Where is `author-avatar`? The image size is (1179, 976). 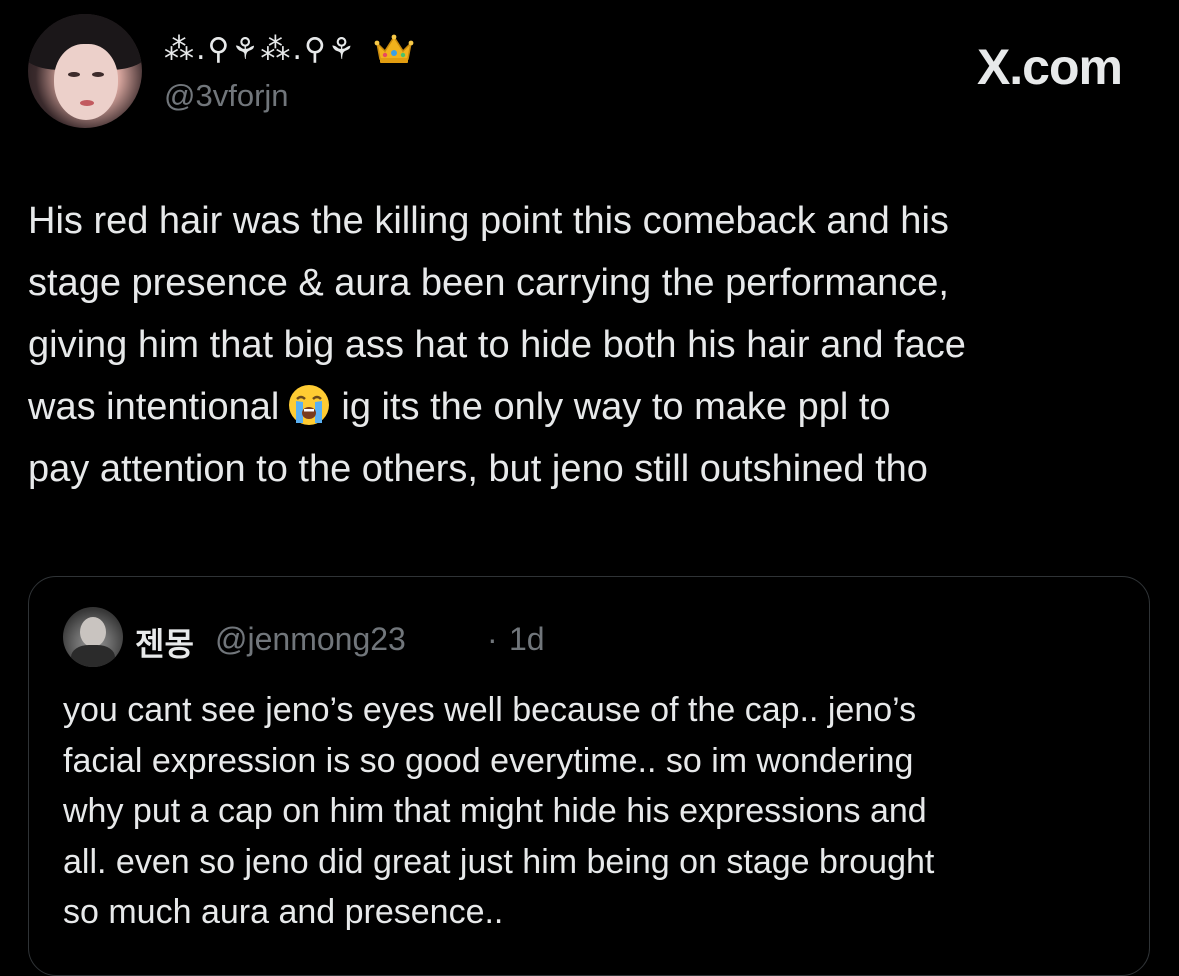
author-avatar is located at coordinates (85, 71).